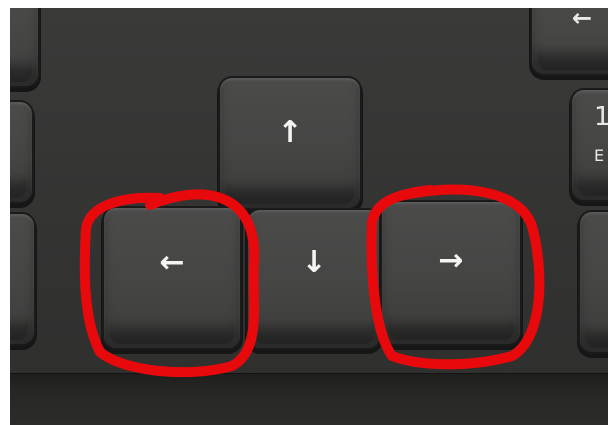  What do you see at coordinates (451, 260) in the screenshot?
I see `right-arrow-icon: →` at bounding box center [451, 260].